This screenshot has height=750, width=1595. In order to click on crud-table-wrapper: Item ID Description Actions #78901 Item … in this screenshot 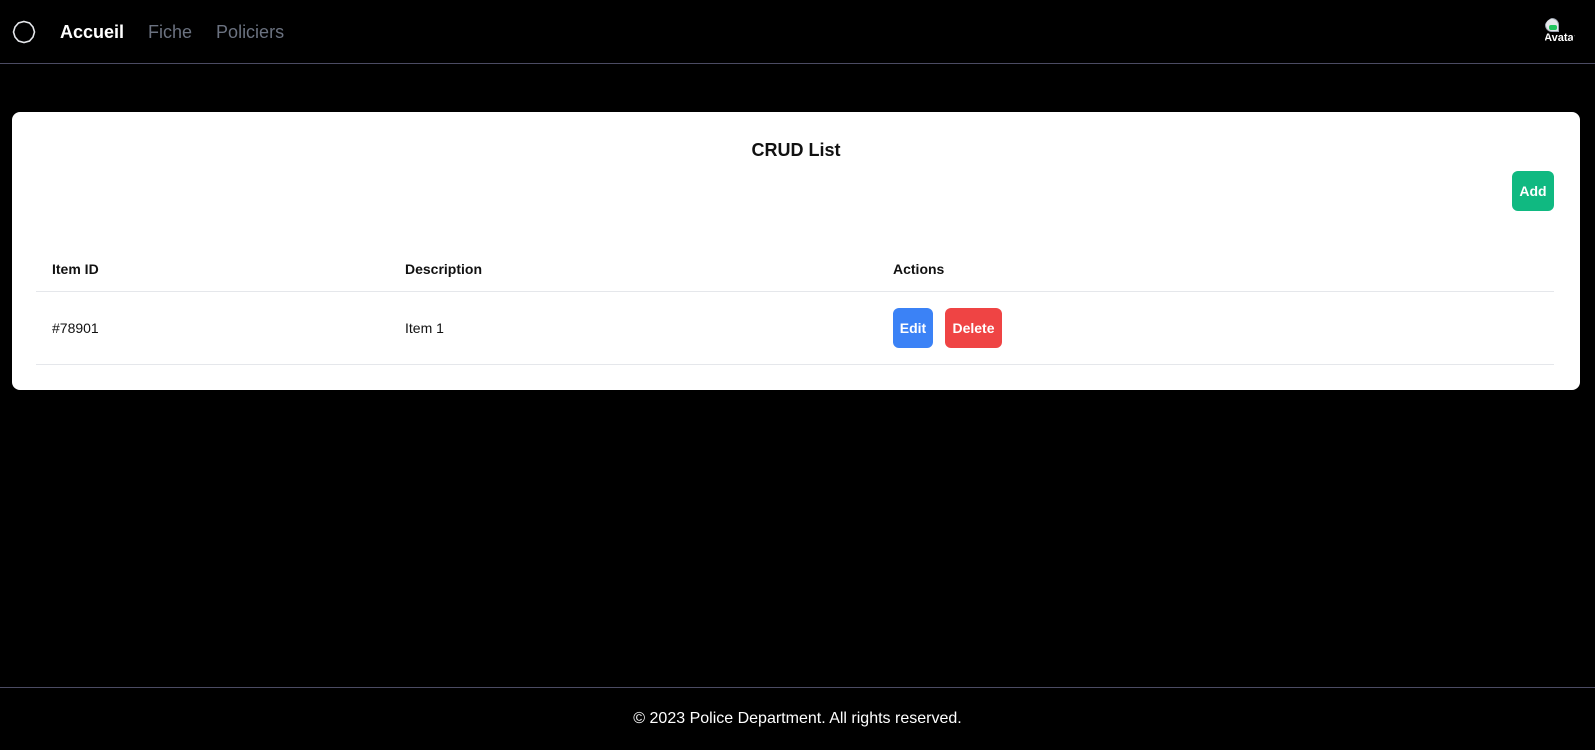, I will do `click(795, 306)`.